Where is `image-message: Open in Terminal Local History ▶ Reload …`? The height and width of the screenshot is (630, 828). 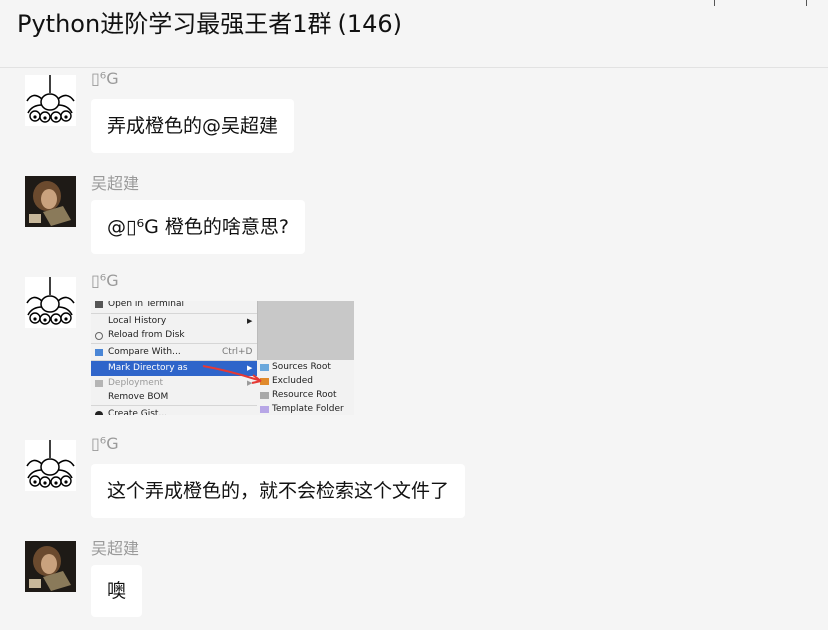
image-message: Open in Terminal Local History ▶ Reload … is located at coordinates (222, 358).